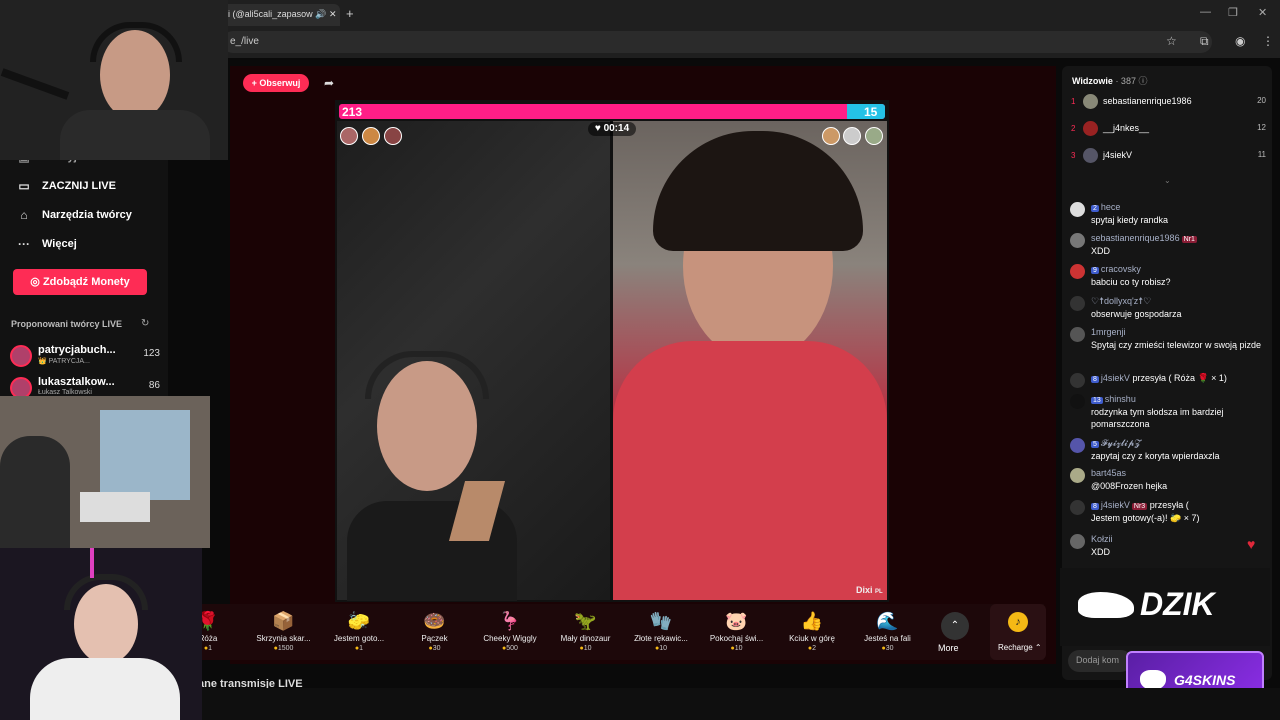 This screenshot has width=1280, height=720. I want to click on chat-message-header: 1mrgenji, so click(1108, 332).